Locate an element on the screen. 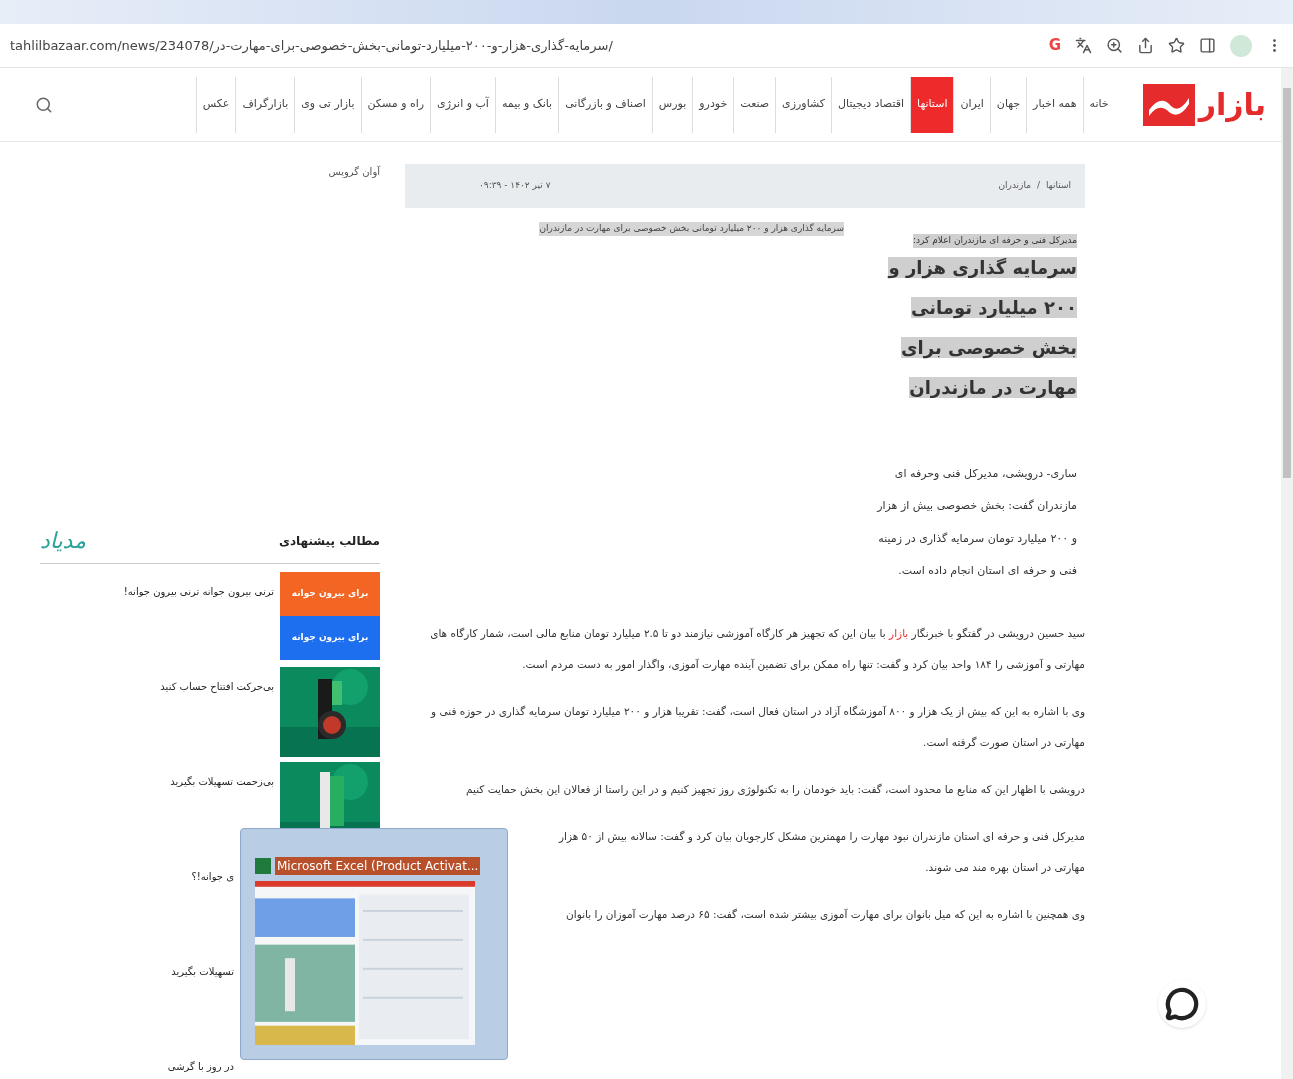 The image size is (1293, 1079). sidebar-icon is located at coordinates (1207, 45).